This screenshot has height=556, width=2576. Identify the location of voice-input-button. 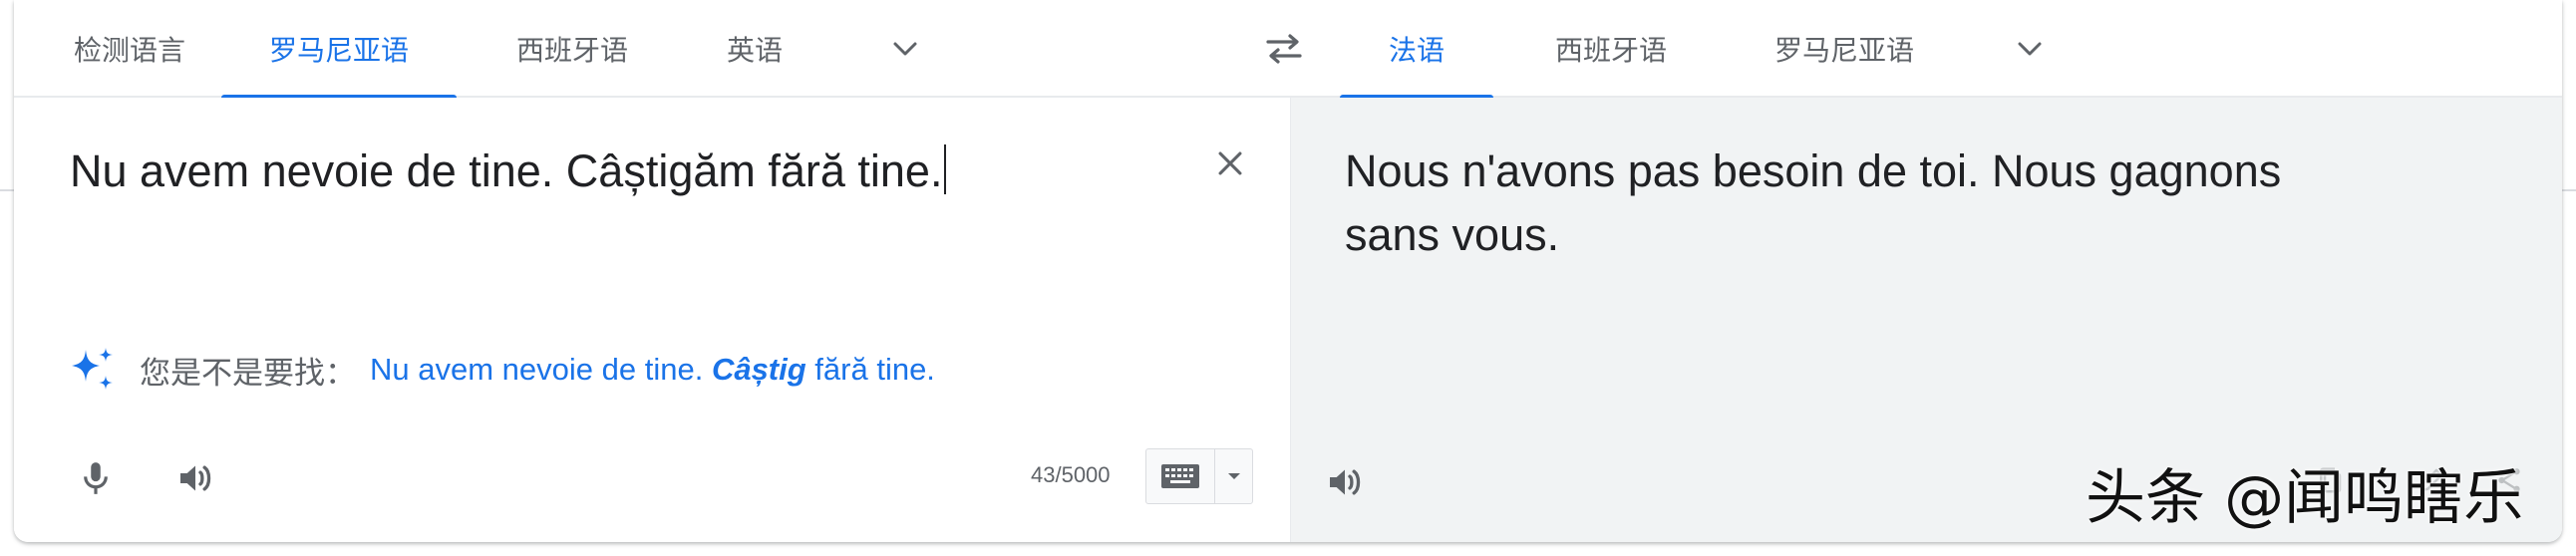
(96, 478).